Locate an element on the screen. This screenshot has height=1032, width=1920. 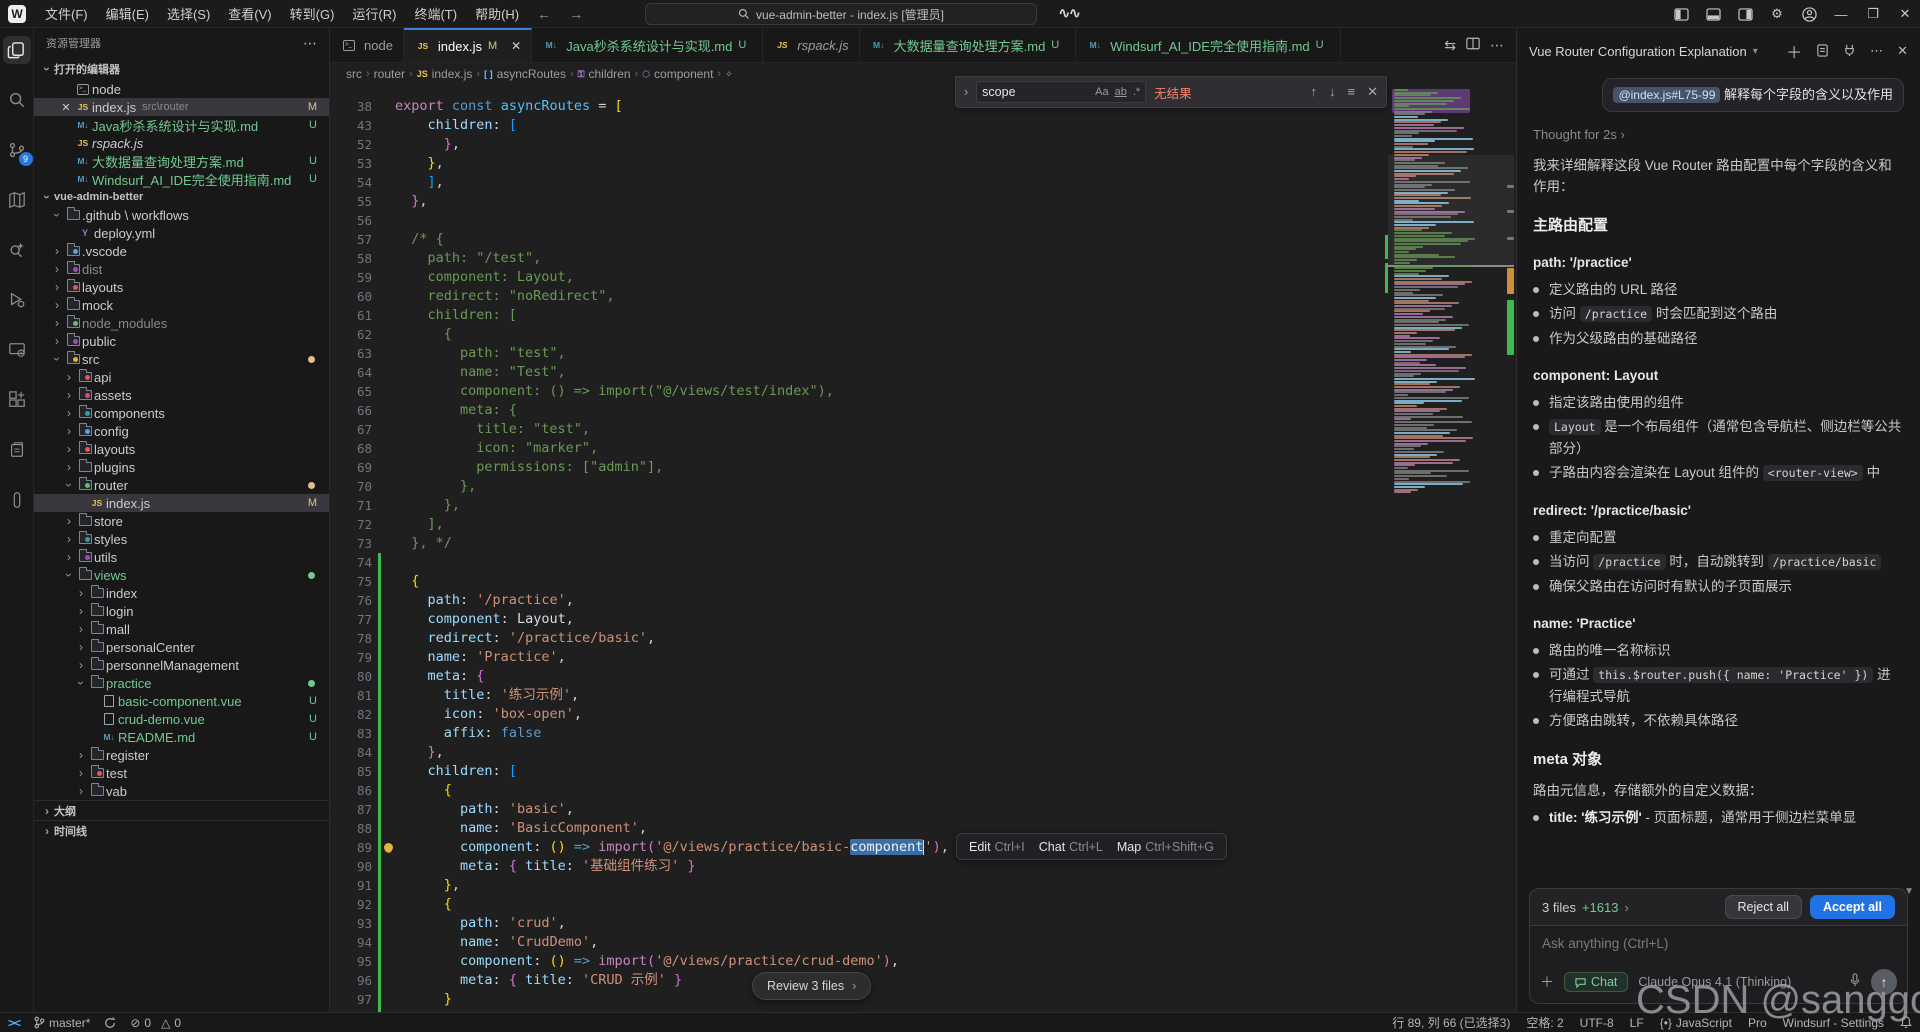
editor-tab: JS index.js M ✕ is located at coordinates (468, 45).